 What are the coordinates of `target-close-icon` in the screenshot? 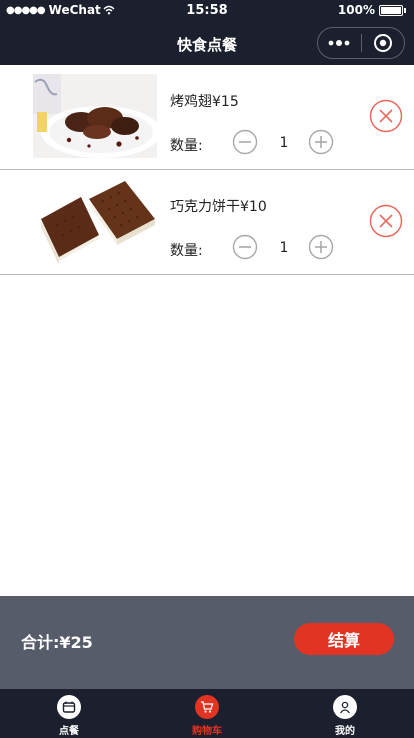 It's located at (382, 43).